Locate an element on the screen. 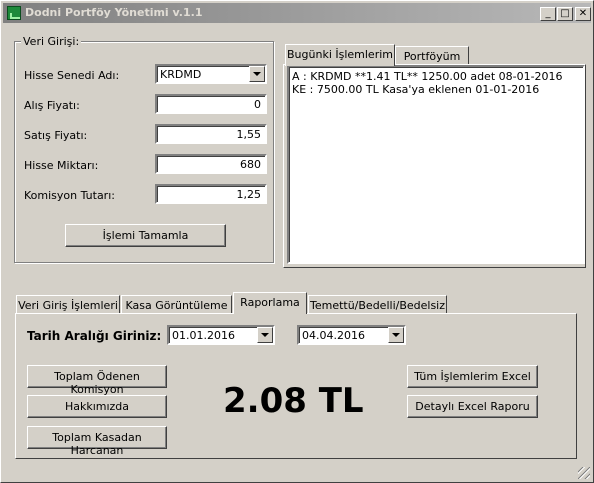 The width and height of the screenshot is (594, 483). tab-todays-transactions: Bugünki İşlemlerim is located at coordinates (340, 55).